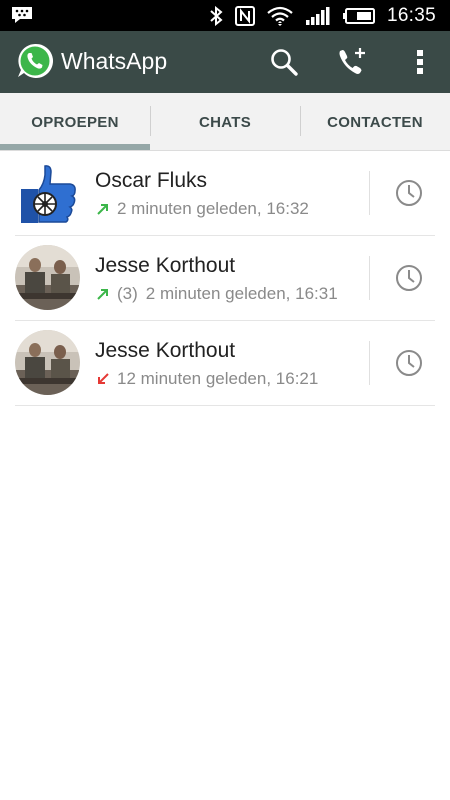  I want to click on new-call-button, so click(352, 62).